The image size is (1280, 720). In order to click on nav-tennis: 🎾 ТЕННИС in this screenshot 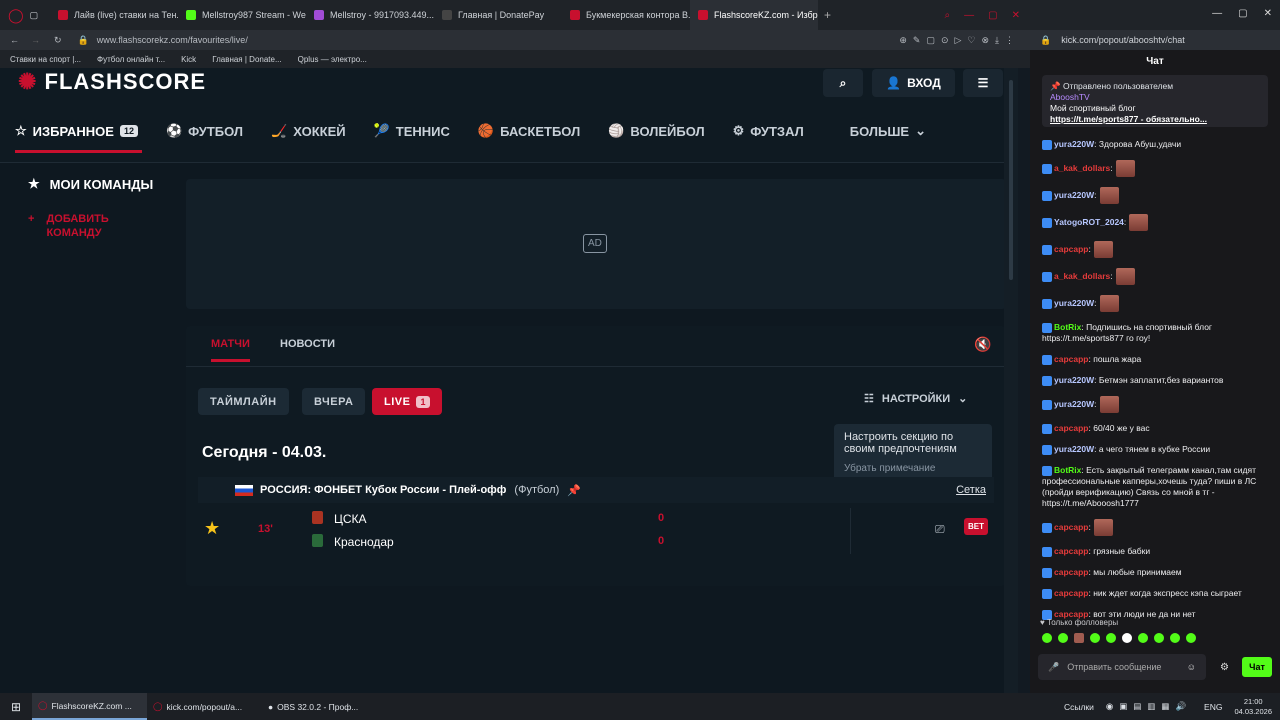, I will do `click(412, 131)`.